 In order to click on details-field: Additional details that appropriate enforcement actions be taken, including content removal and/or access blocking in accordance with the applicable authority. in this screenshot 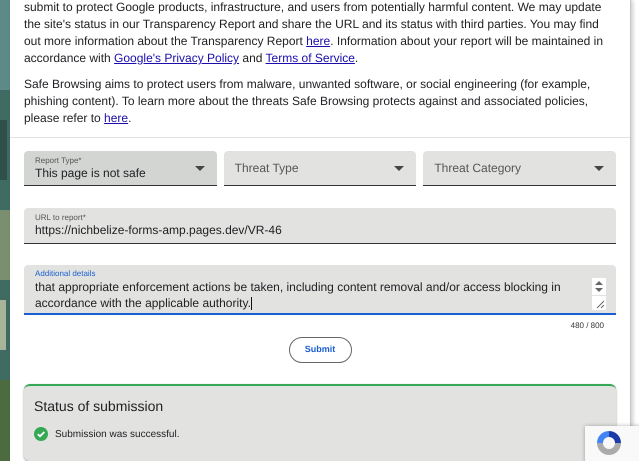, I will do `click(320, 289)`.